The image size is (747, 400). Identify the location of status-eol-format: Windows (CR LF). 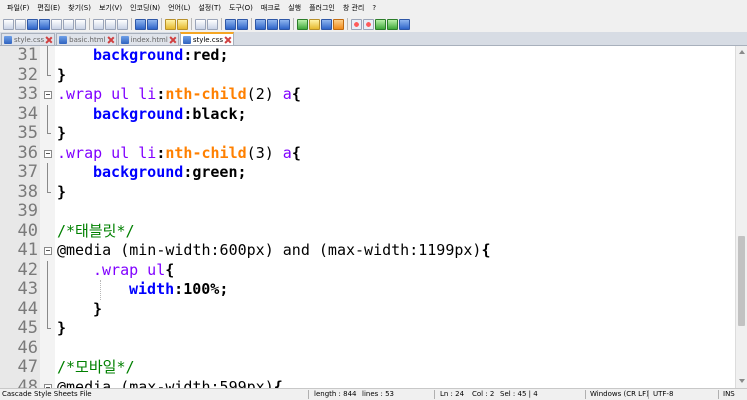
(619, 394).